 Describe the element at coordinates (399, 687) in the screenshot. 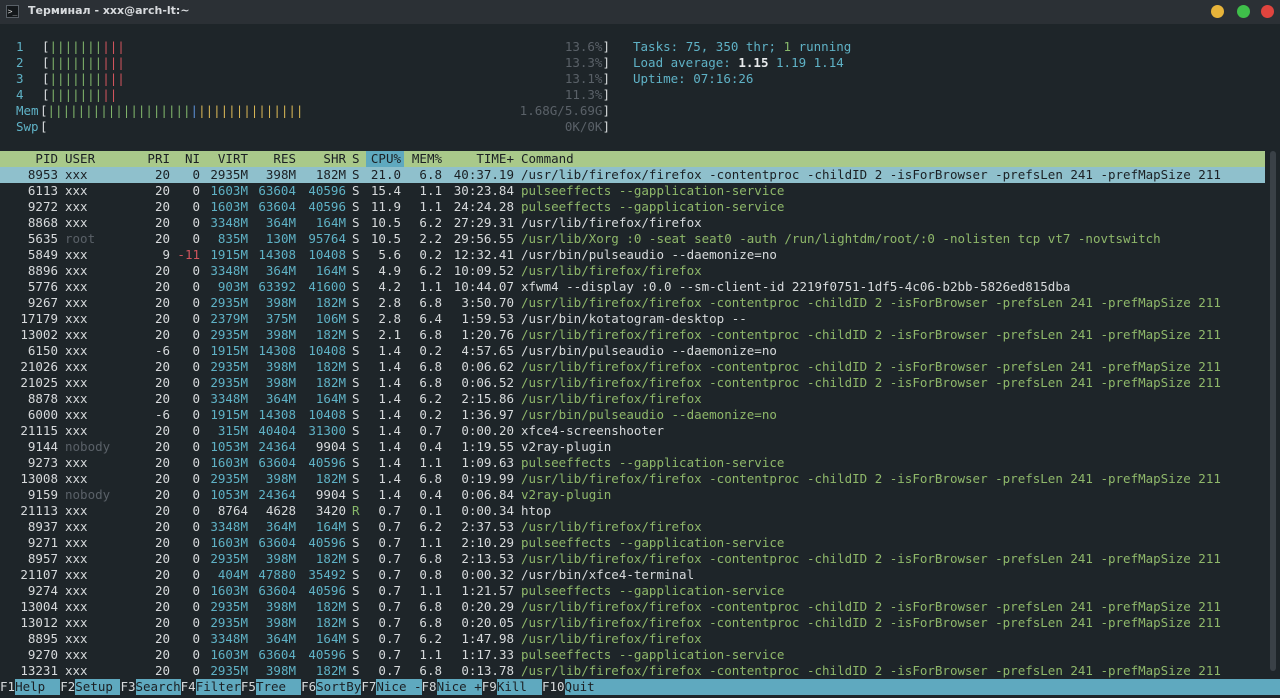

I see `fkey-label-f7: Nice -` at that location.